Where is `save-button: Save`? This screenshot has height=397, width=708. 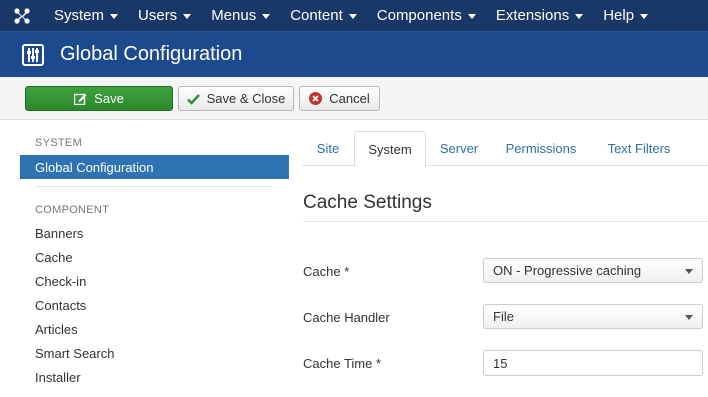 save-button: Save is located at coordinates (99, 98).